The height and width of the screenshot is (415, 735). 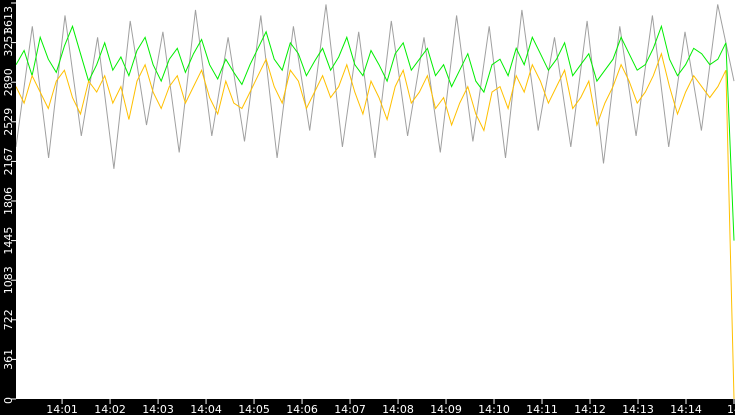 I want to click on y-tick-label: 0, so click(x=8, y=400).